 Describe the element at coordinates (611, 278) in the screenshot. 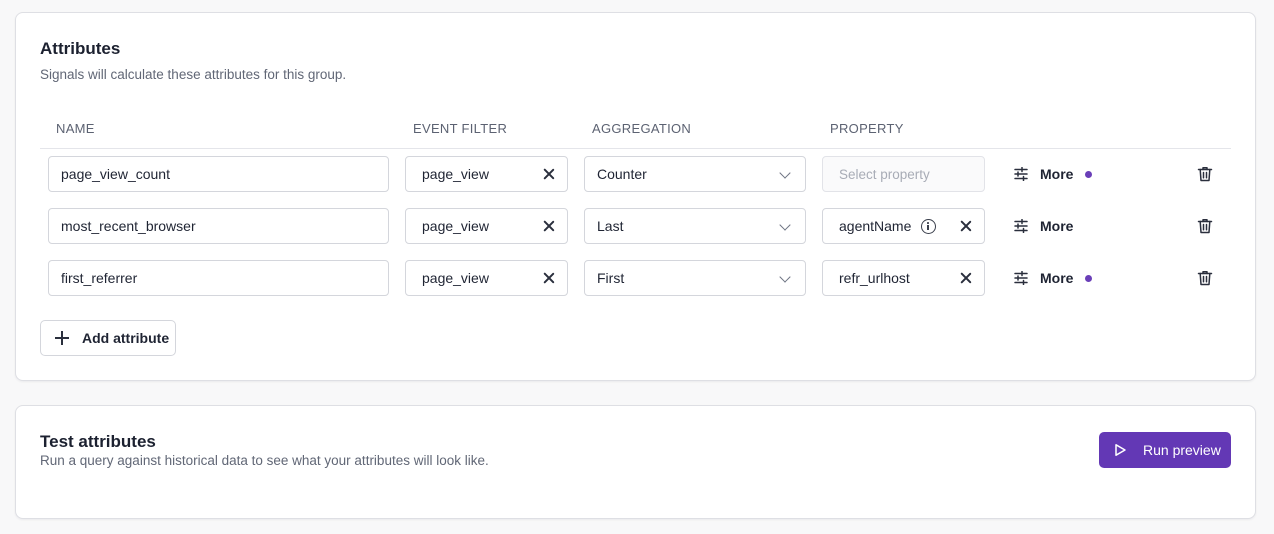

I see `aggregation-value: First` at that location.